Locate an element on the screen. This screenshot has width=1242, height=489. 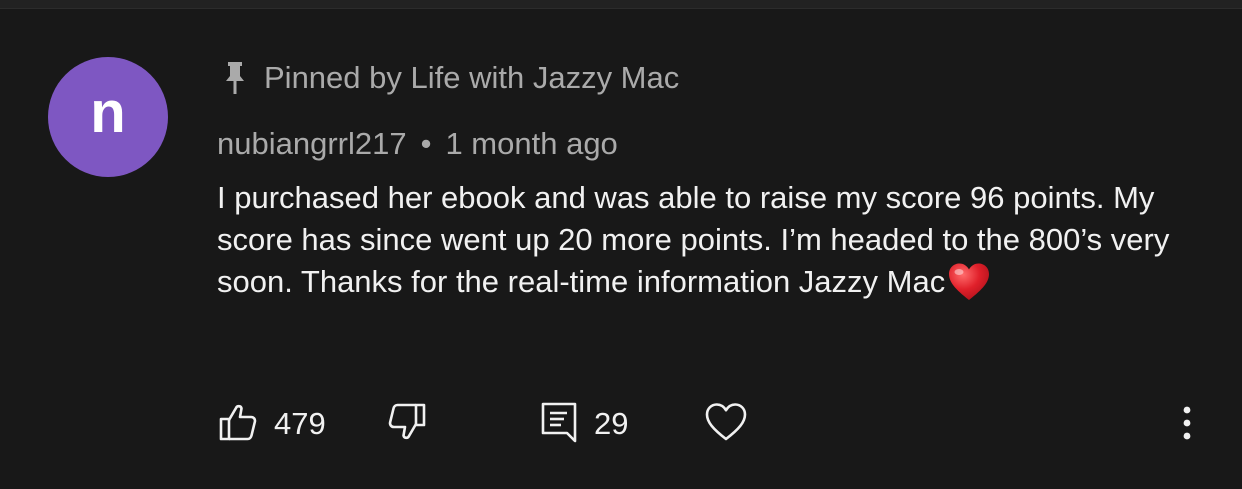
creator-heart-button is located at coordinates (726, 424).